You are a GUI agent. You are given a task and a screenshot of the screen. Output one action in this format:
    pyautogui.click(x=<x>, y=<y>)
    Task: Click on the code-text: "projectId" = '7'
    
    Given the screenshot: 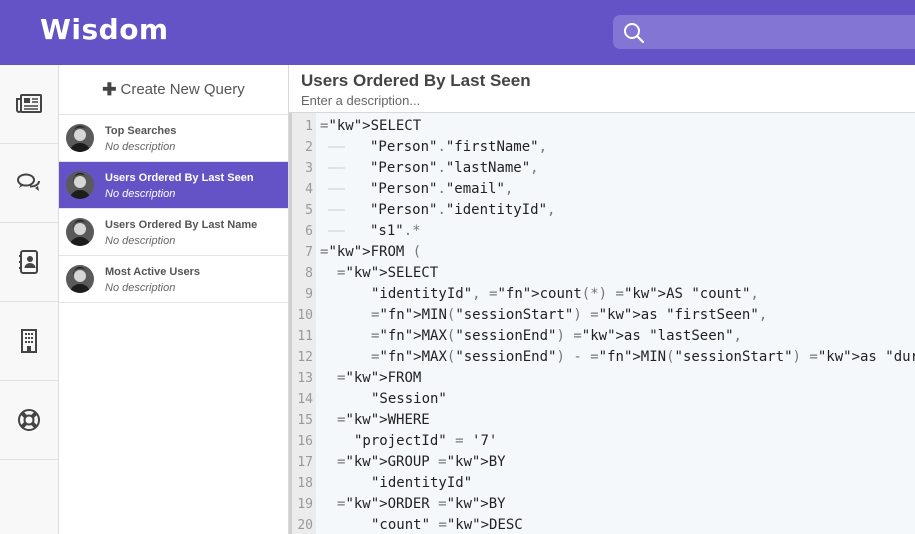 What is the action you would take?
    pyautogui.click(x=426, y=441)
    